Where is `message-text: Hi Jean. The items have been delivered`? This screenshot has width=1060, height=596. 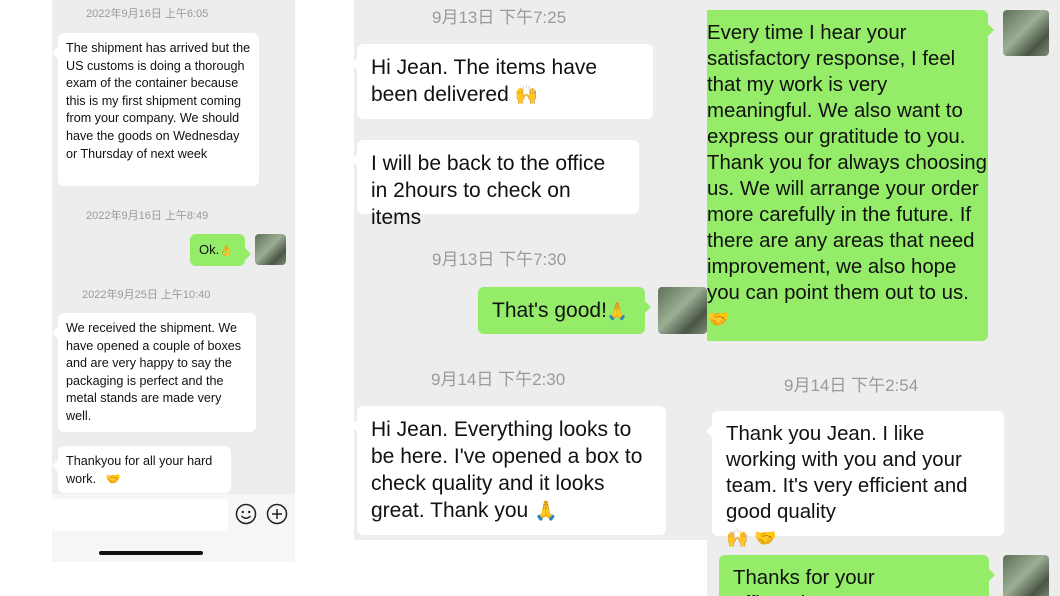 message-text: Hi Jean. The items have been delivered is located at coordinates (484, 81).